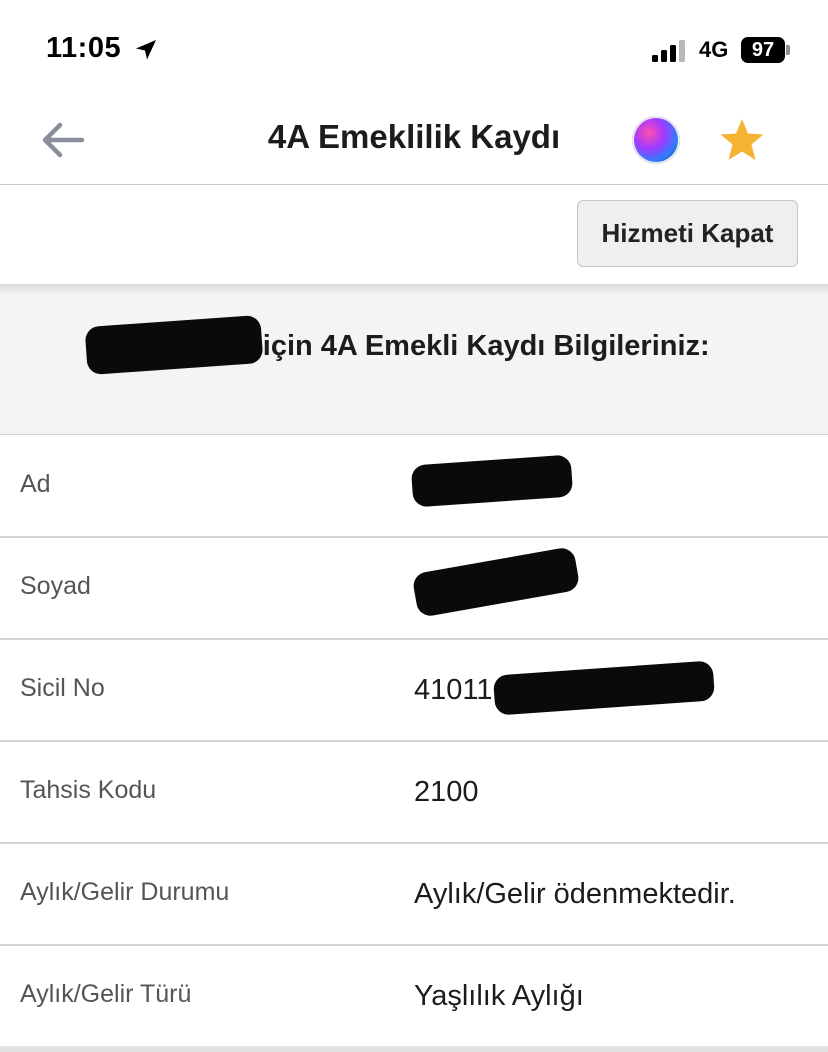 The image size is (828, 1052). Describe the element at coordinates (414, 235) in the screenshot. I see `action-row: Hizmeti Kapat` at that location.